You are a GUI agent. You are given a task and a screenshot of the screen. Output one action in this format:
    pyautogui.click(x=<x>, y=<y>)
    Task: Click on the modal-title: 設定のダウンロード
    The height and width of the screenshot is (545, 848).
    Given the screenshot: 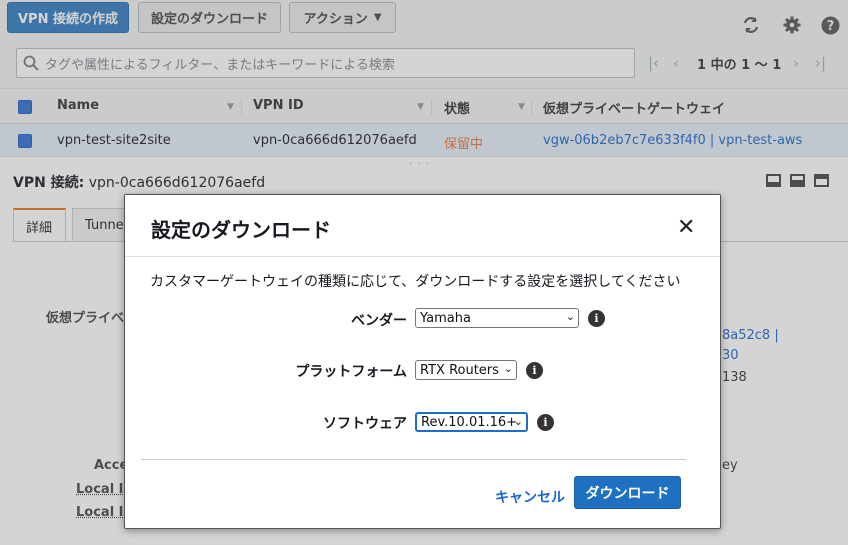 What is the action you would take?
    pyautogui.click(x=241, y=230)
    